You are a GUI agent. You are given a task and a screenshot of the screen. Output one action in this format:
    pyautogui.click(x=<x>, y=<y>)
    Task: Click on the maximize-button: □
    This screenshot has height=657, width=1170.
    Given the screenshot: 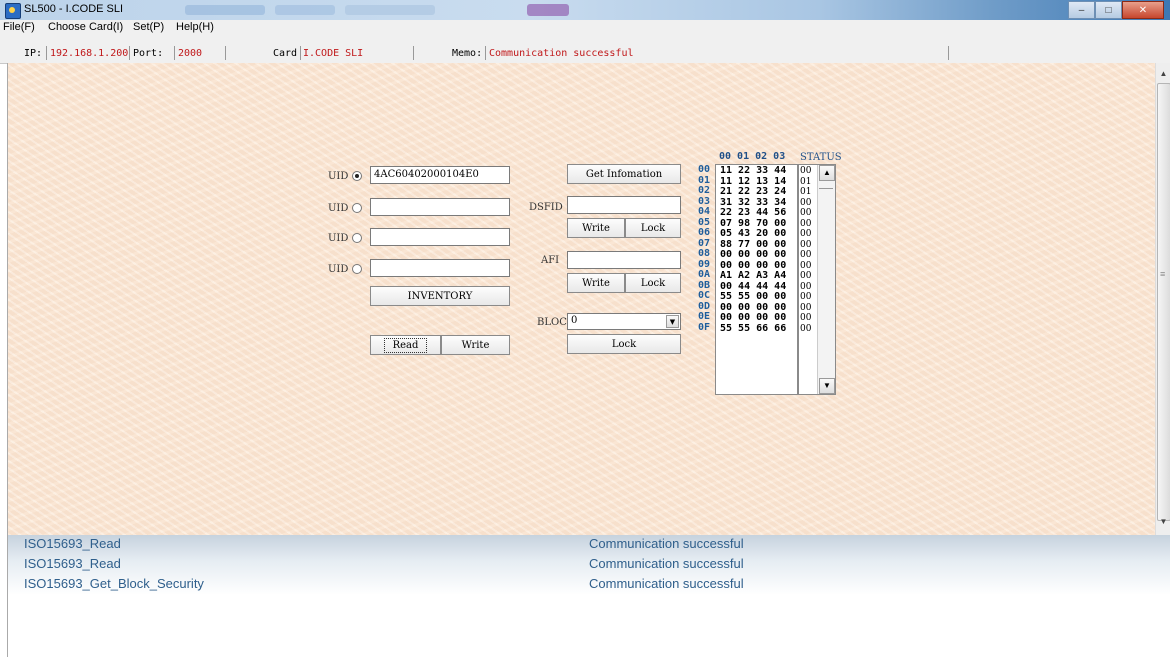 What is the action you would take?
    pyautogui.click(x=1108, y=10)
    